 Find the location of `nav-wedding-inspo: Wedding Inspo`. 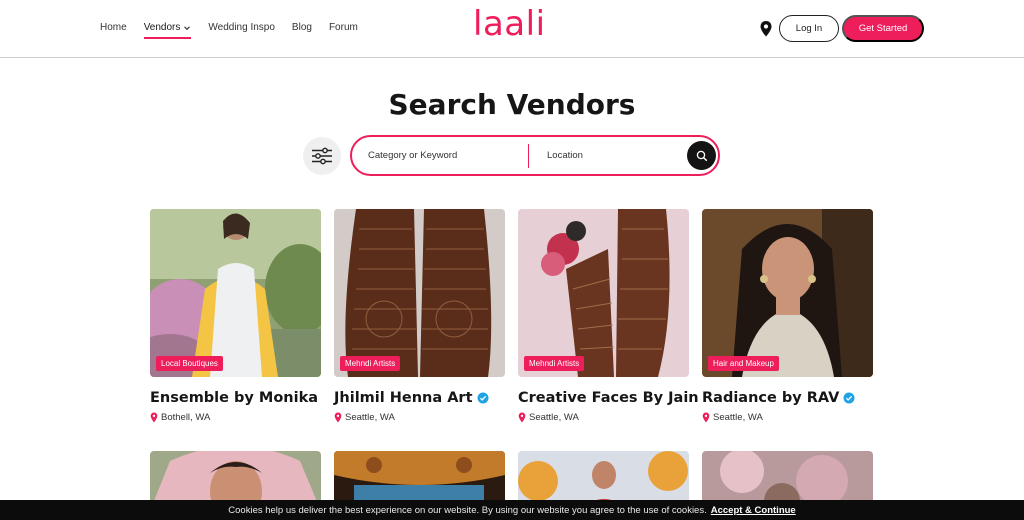

nav-wedding-inspo: Wedding Inspo is located at coordinates (241, 27).